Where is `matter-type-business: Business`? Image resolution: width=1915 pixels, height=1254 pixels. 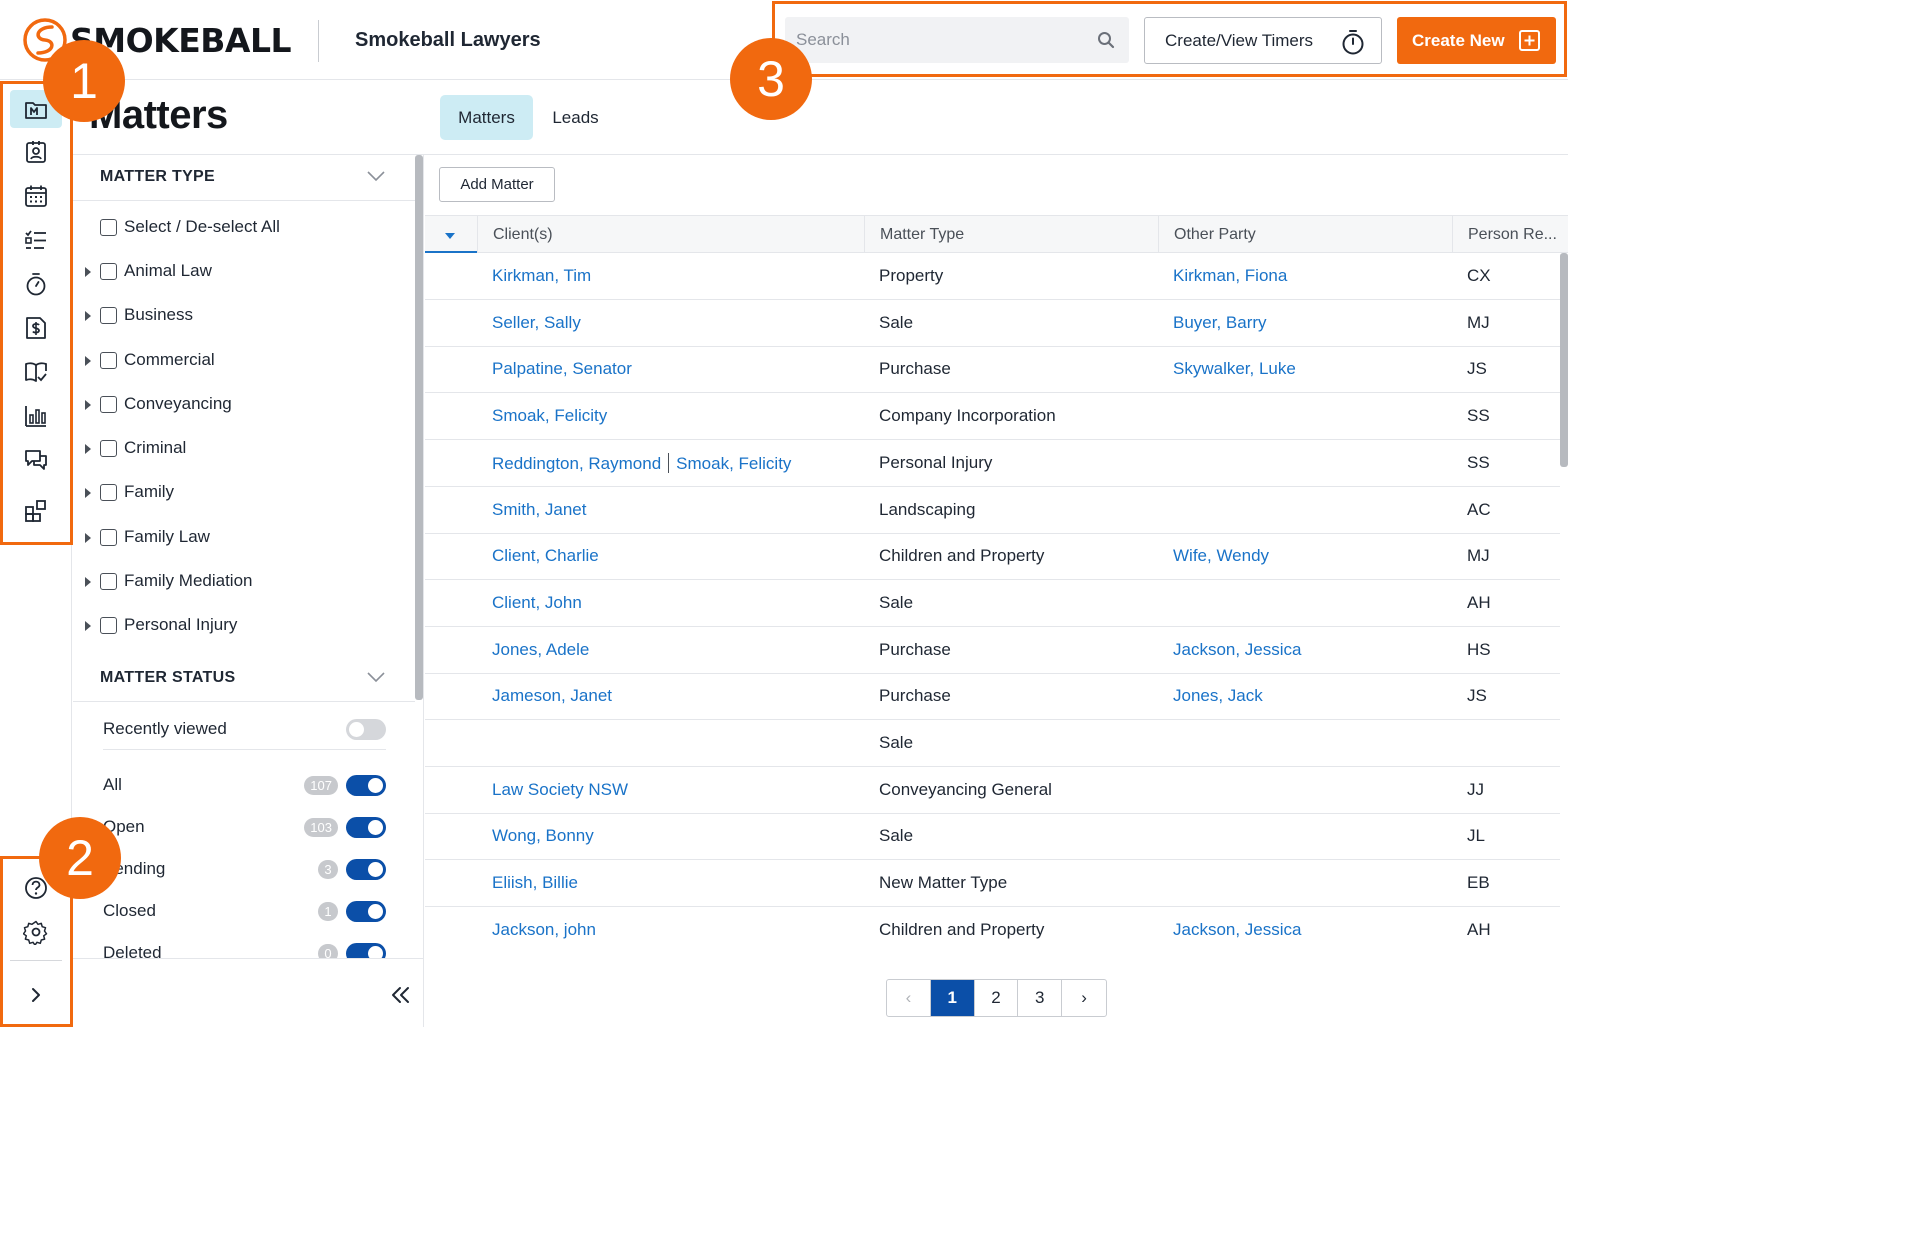 matter-type-business: Business is located at coordinates (243, 316).